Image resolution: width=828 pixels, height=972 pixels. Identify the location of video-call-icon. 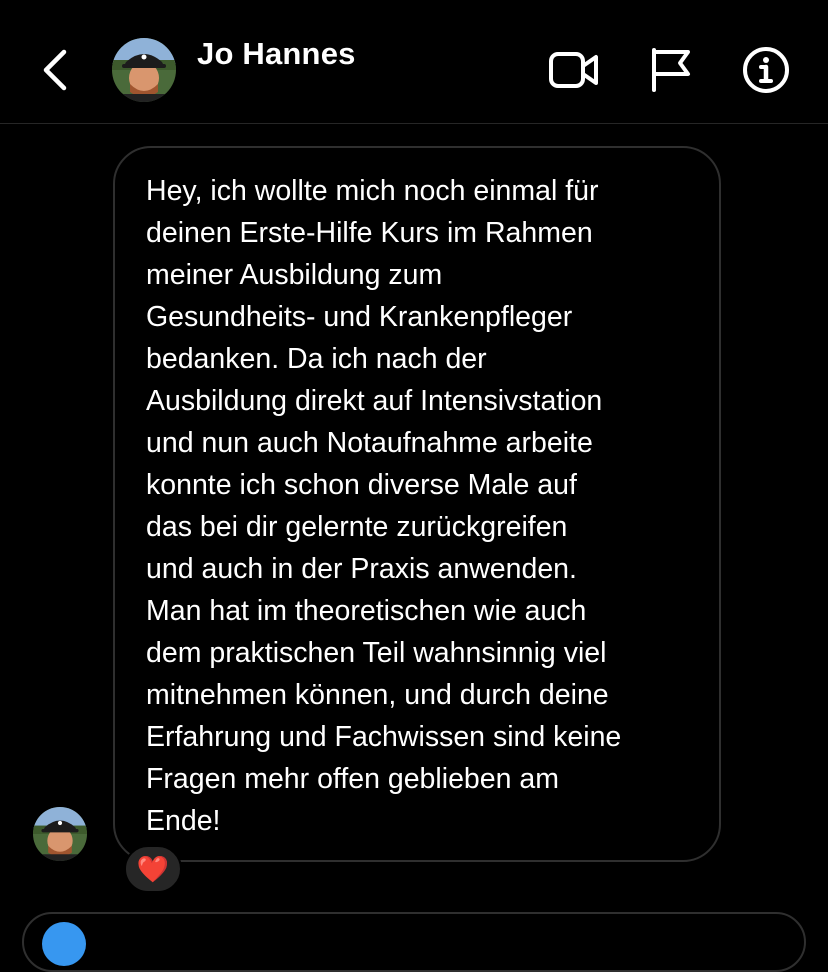
(573, 70).